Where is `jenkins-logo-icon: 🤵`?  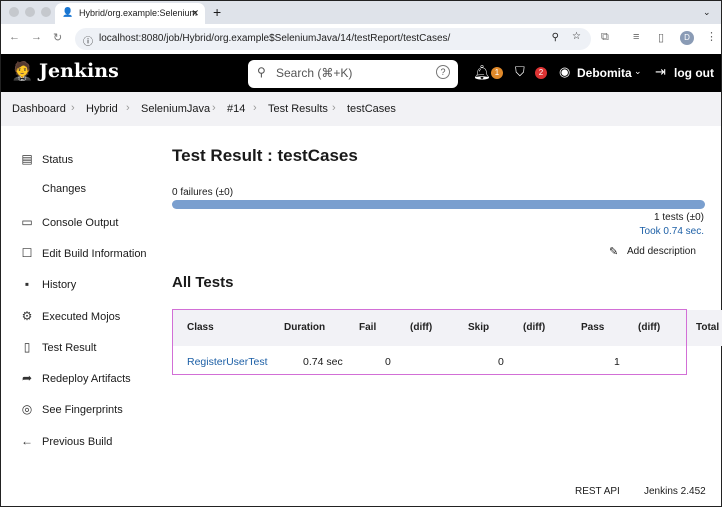 jenkins-logo-icon: 🤵 is located at coordinates (22, 71).